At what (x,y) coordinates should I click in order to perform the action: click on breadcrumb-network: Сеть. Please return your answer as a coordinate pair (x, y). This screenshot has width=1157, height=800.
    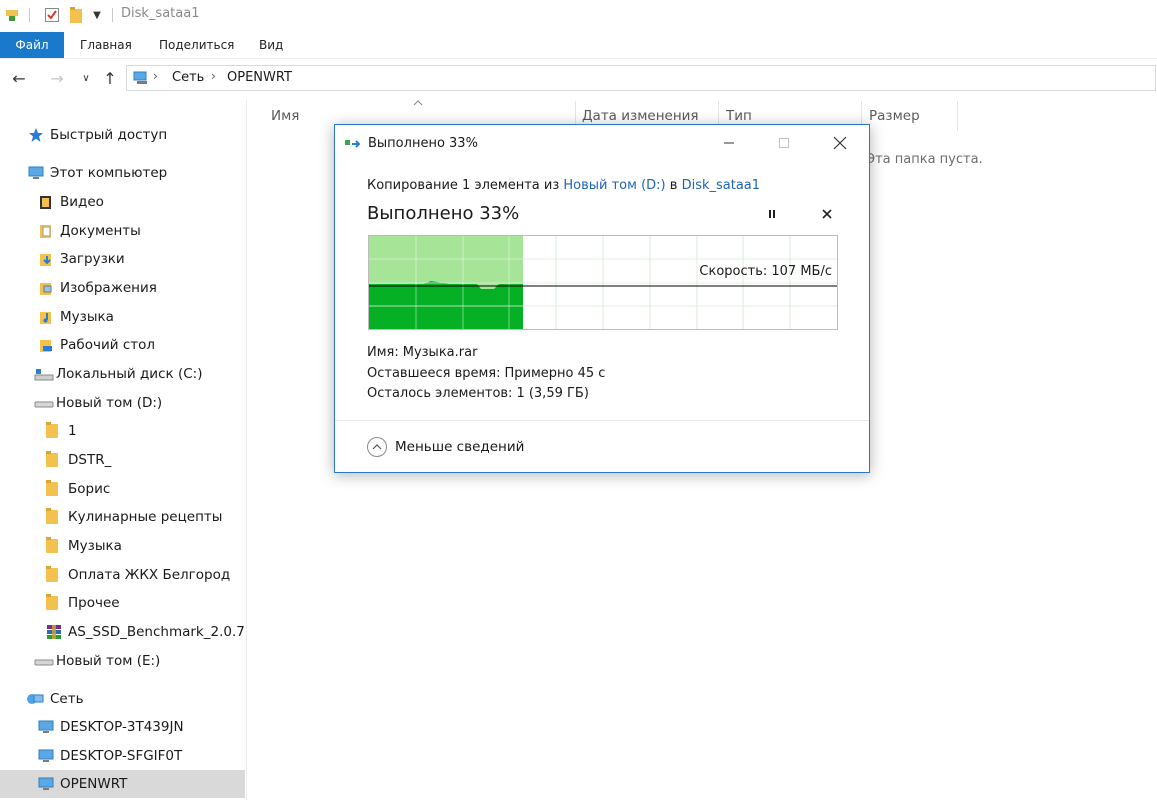
    Looking at the image, I should click on (188, 77).